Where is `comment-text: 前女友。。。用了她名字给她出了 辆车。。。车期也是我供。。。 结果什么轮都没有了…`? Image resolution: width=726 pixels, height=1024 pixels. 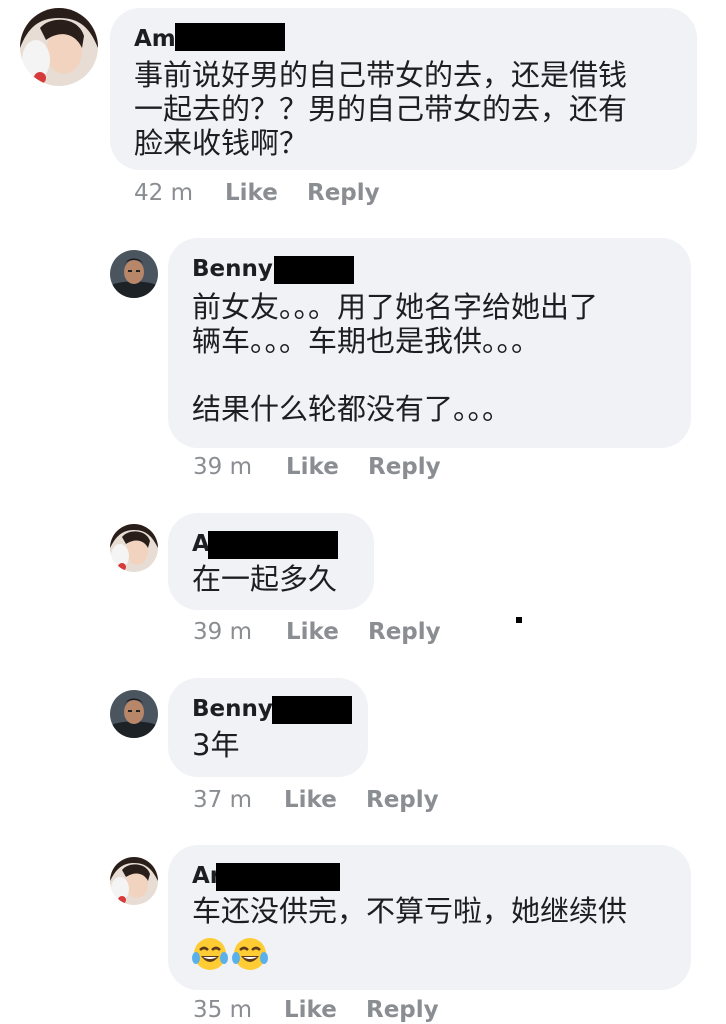 comment-text: 前女友。。。用了她名字给她出了 辆车。。。车期也是我供。。。 结果什么轮都没有了… is located at coordinates (395, 358).